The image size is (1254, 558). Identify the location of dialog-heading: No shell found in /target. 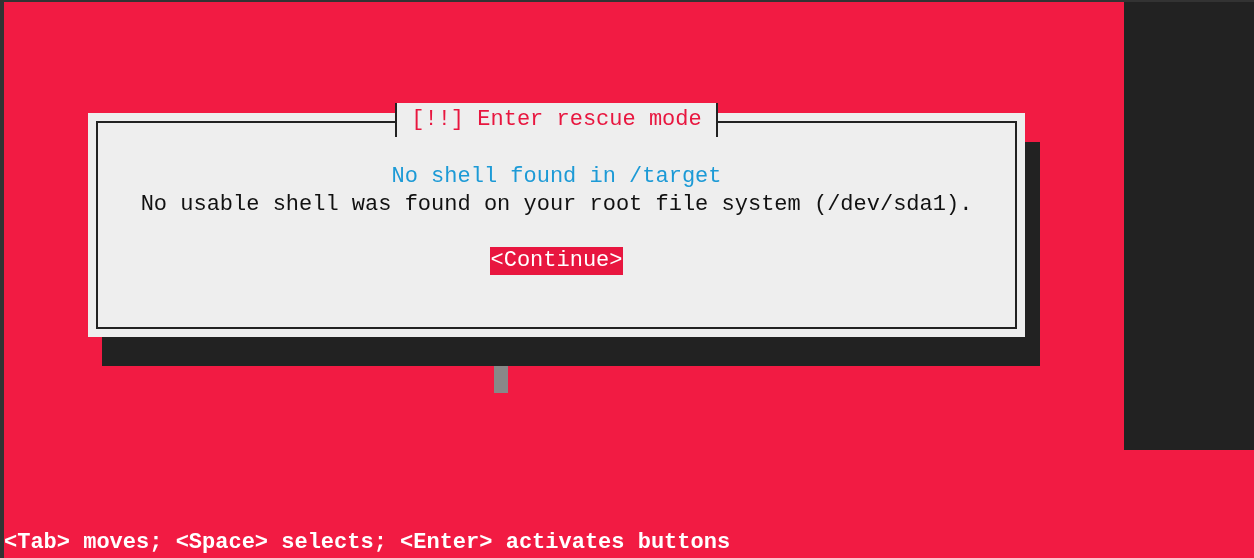
(556, 177).